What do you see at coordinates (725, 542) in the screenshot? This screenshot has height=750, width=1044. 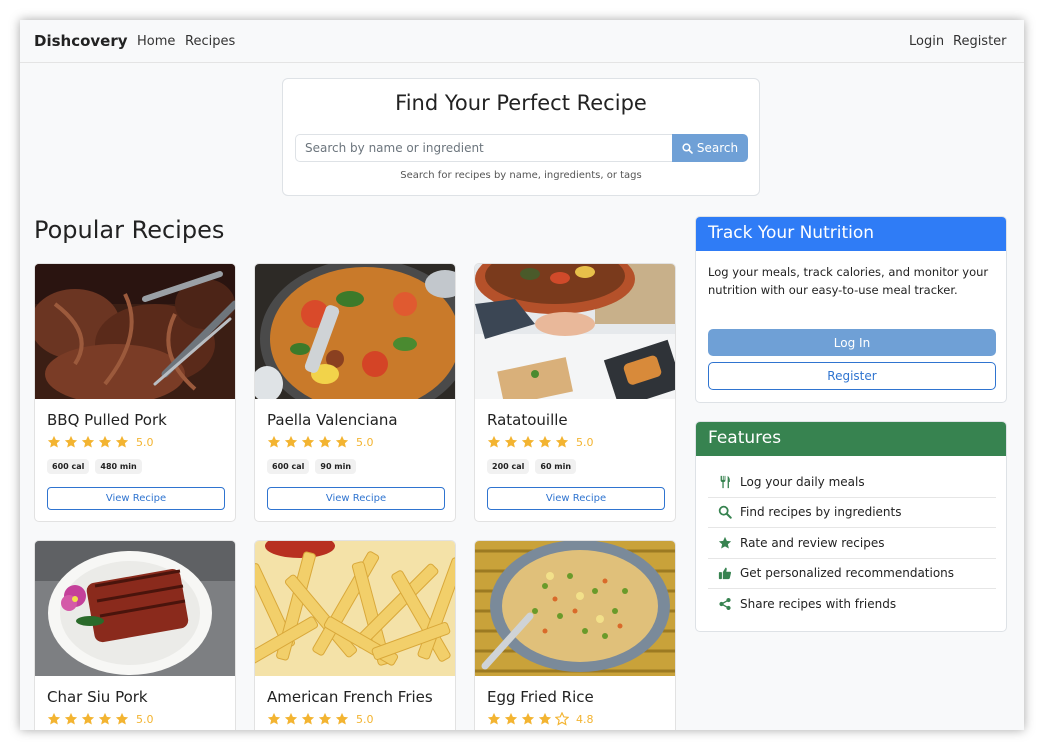 I see `star-icon` at bounding box center [725, 542].